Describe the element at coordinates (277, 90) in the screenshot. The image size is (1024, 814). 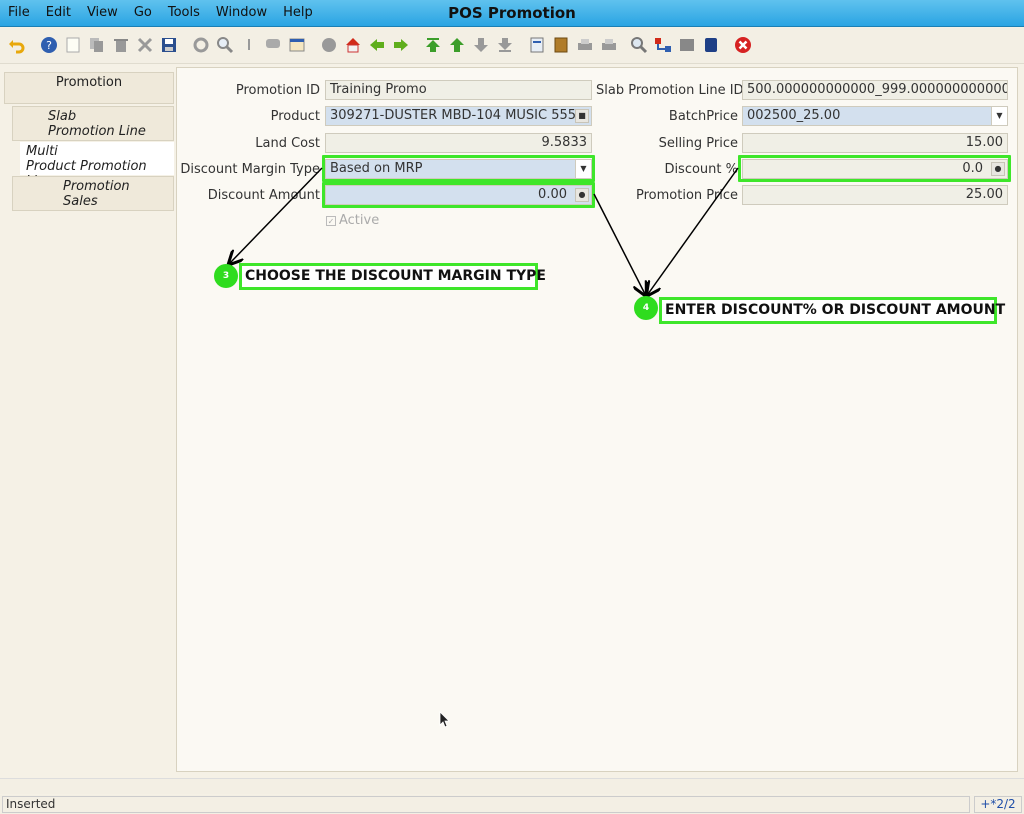
I see `promotion-id-label: Promotion ID` at that location.